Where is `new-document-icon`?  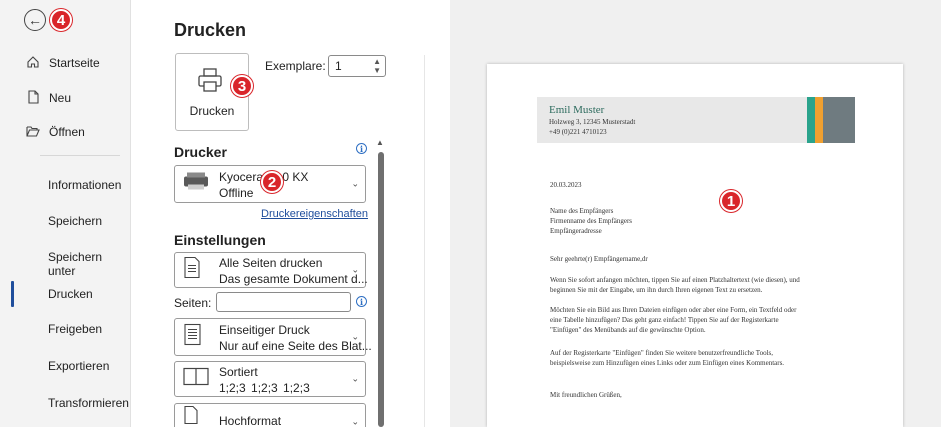 new-document-icon is located at coordinates (33, 98).